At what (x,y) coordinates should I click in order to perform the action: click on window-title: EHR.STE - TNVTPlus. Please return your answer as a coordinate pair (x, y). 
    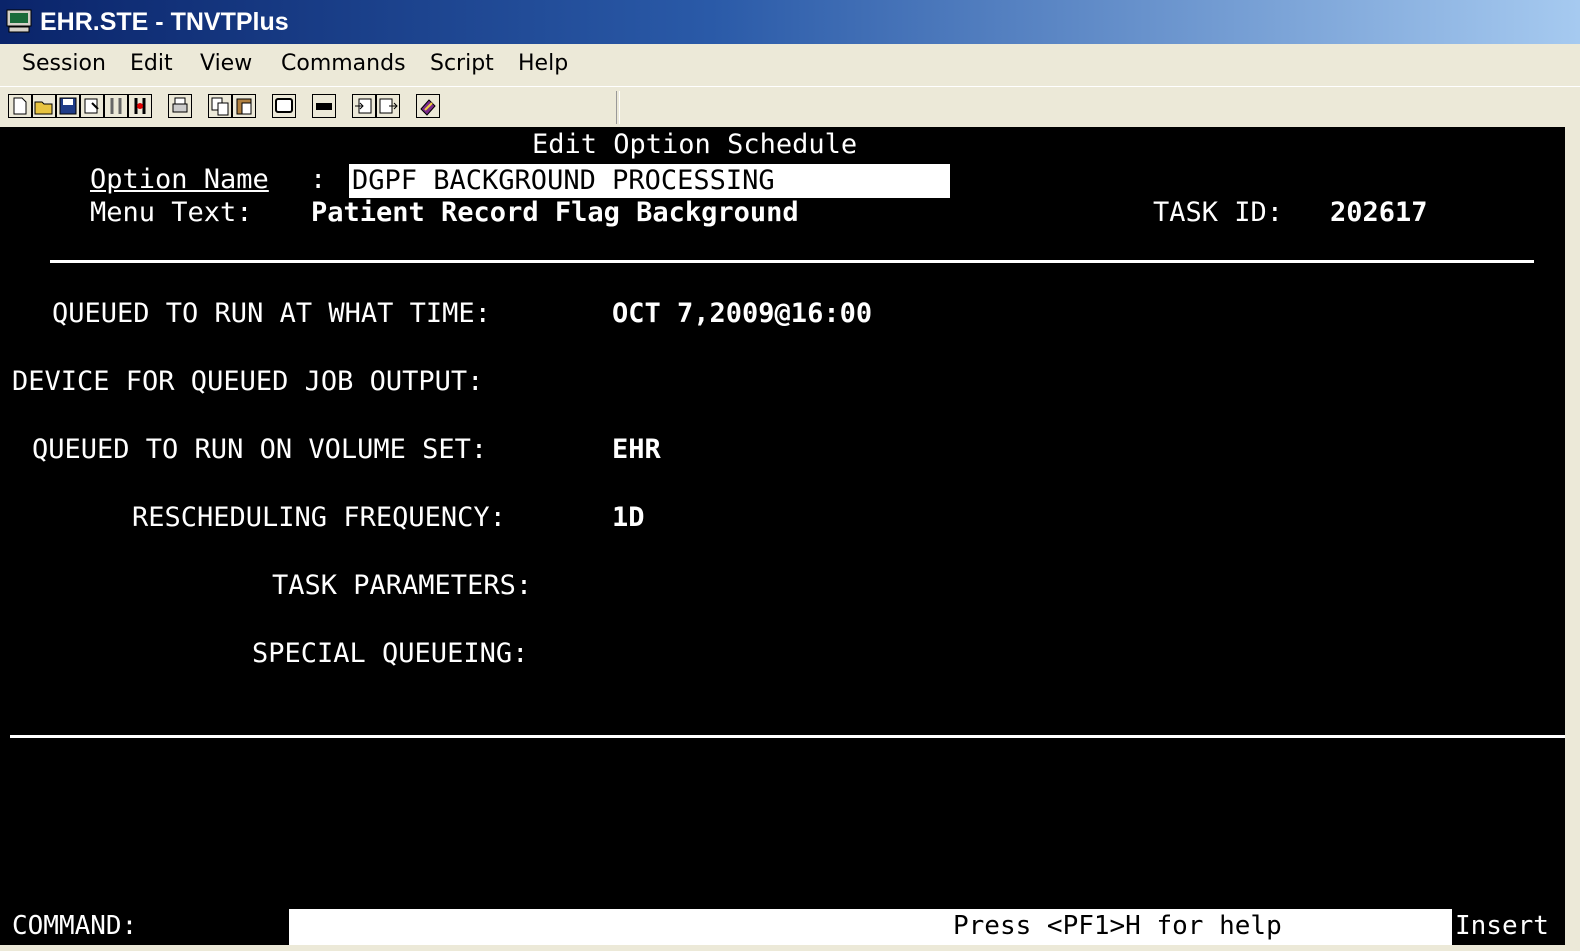
    Looking at the image, I should click on (164, 22).